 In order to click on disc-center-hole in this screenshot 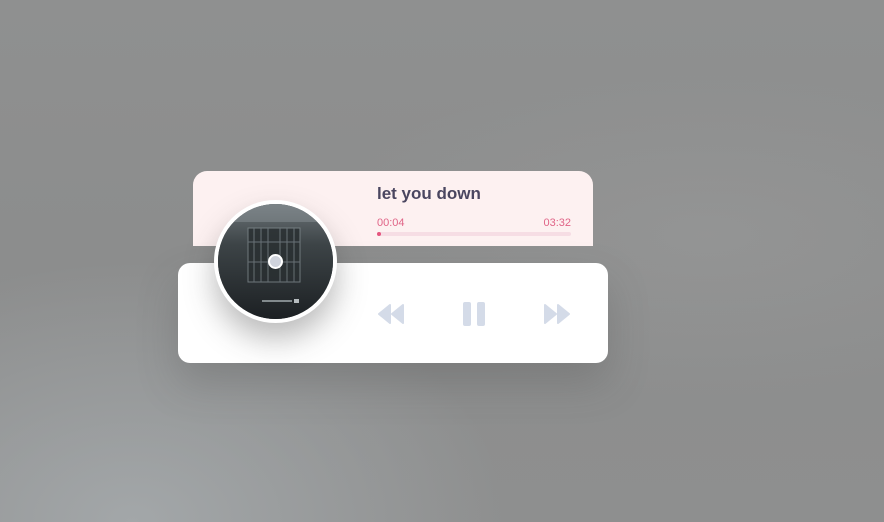, I will do `click(275, 261)`.